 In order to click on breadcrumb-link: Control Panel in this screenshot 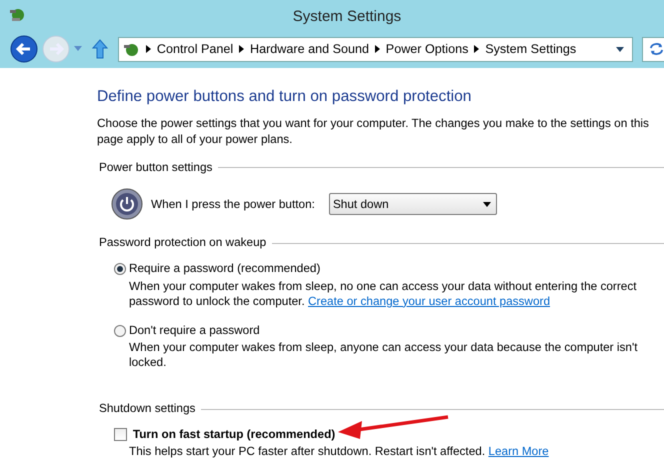, I will do `click(195, 49)`.